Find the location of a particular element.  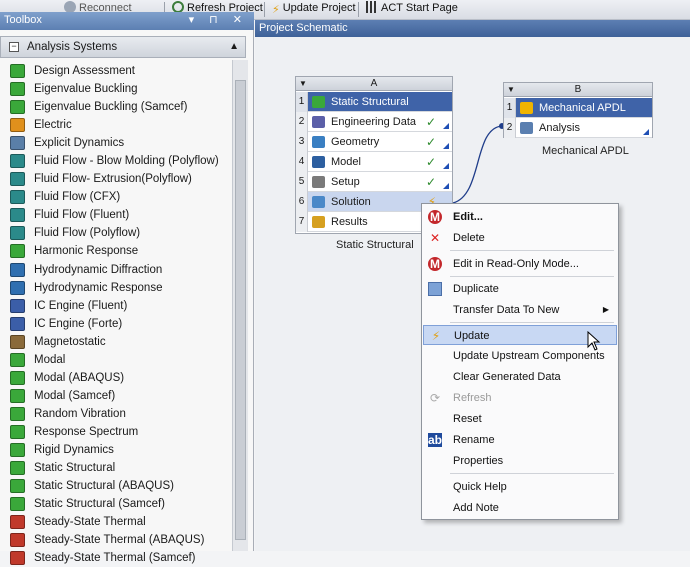

analysis-system-label: Modal is located at coordinates (50, 359).